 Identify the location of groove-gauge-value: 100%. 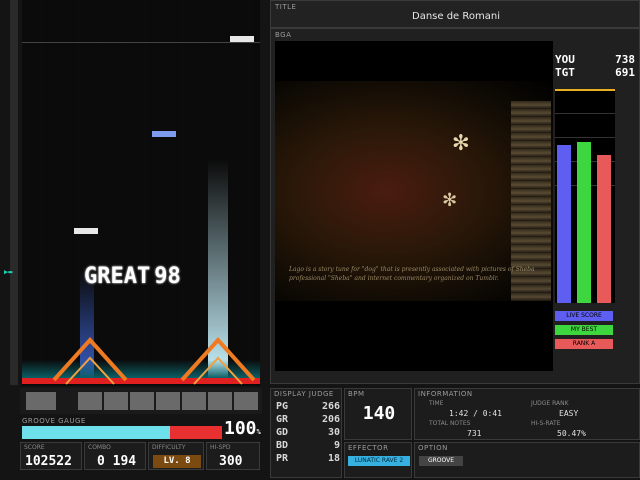
(242, 428).